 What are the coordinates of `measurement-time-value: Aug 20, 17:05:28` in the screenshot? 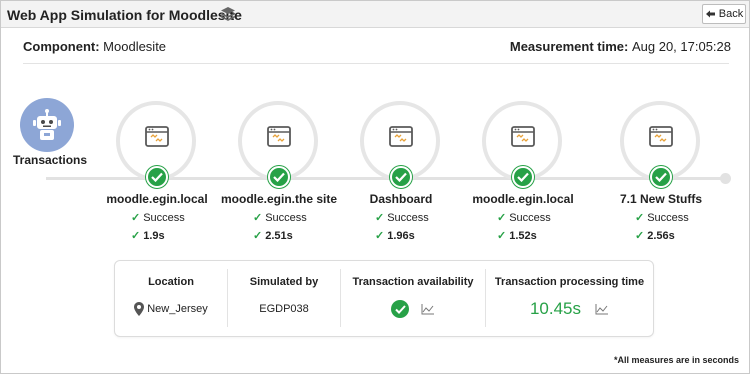 It's located at (681, 46).